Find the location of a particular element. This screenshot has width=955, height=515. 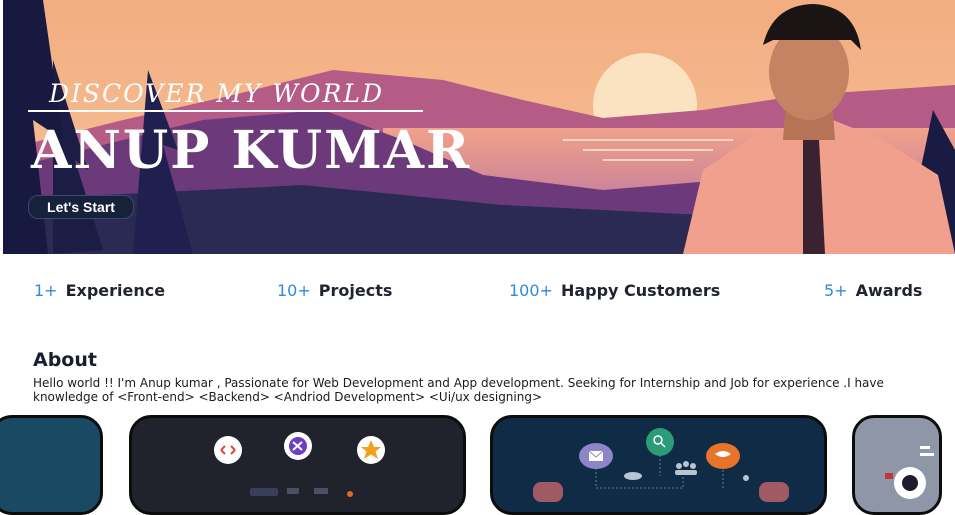

users-icon is located at coordinates (686, 468).